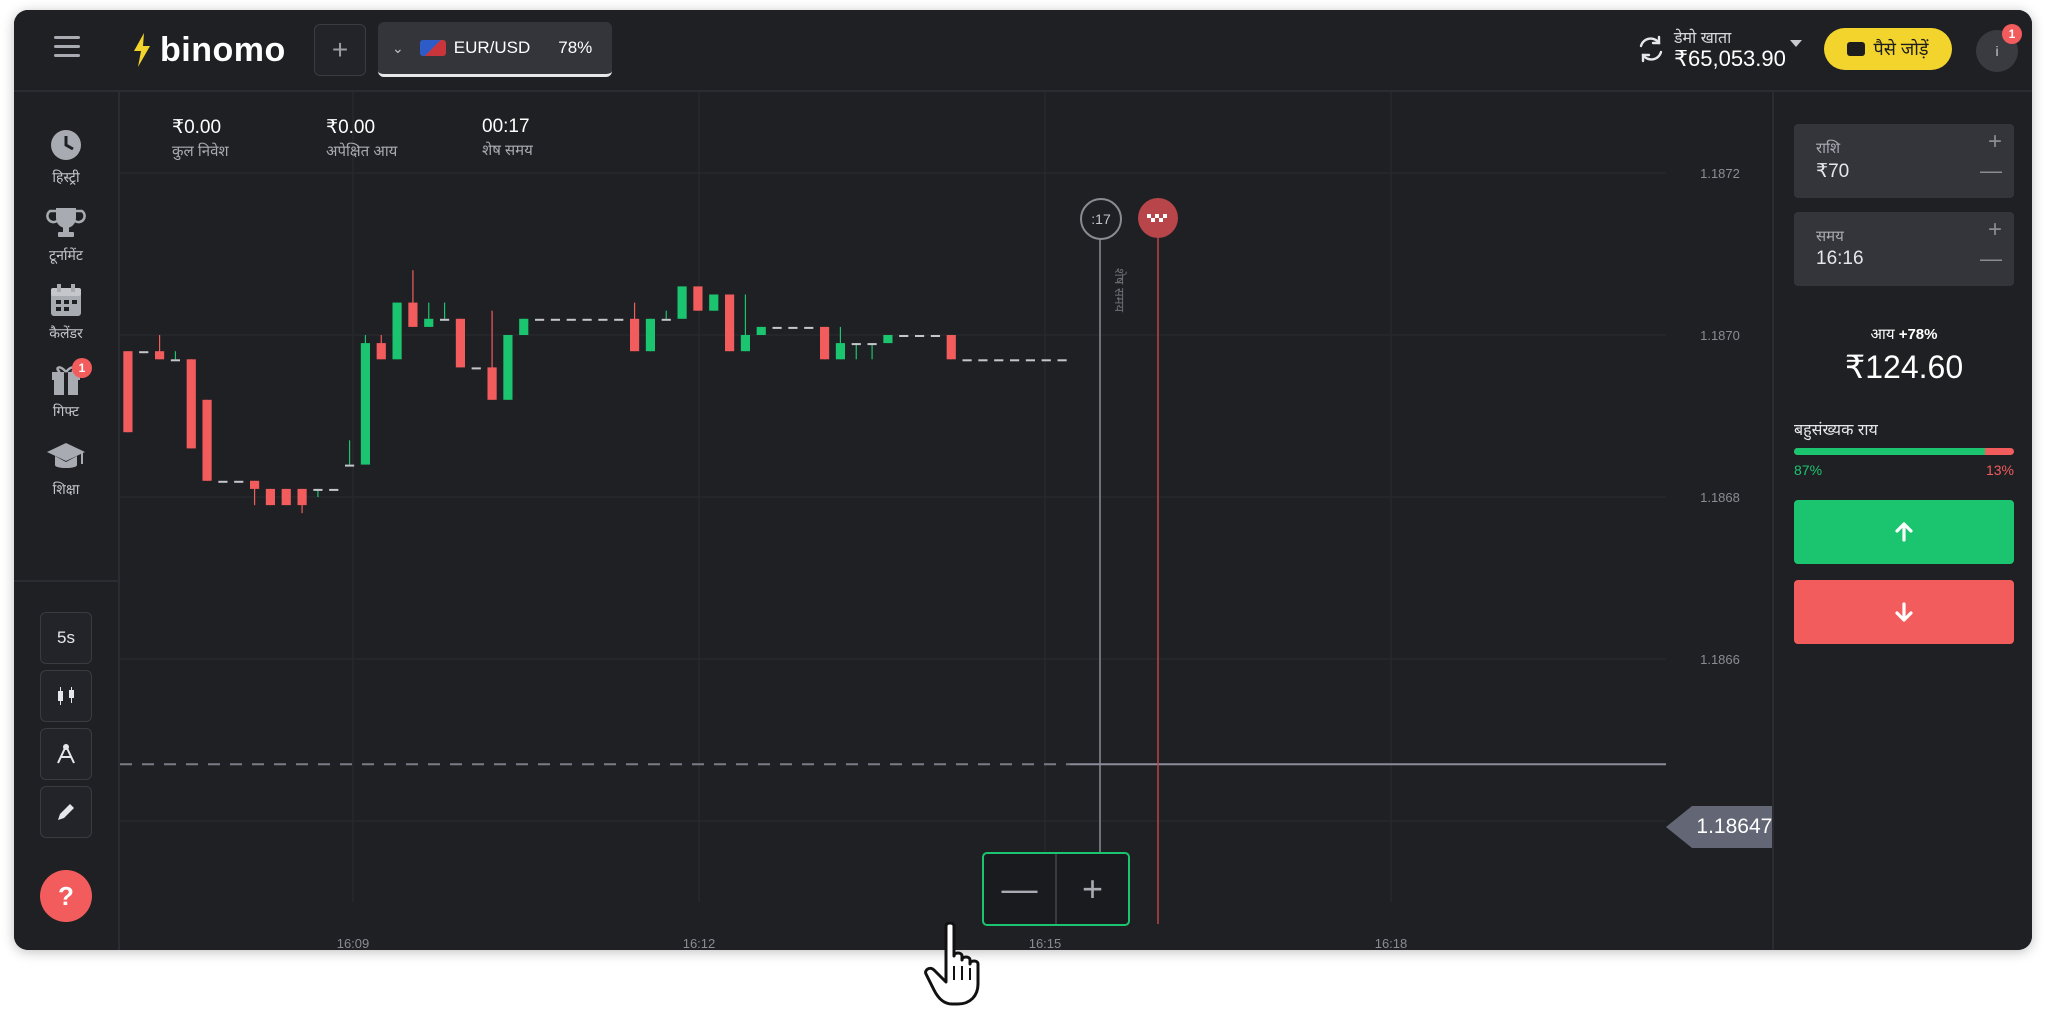 The width and height of the screenshot is (2048, 1014). I want to click on interval-button: 5s, so click(66, 638).